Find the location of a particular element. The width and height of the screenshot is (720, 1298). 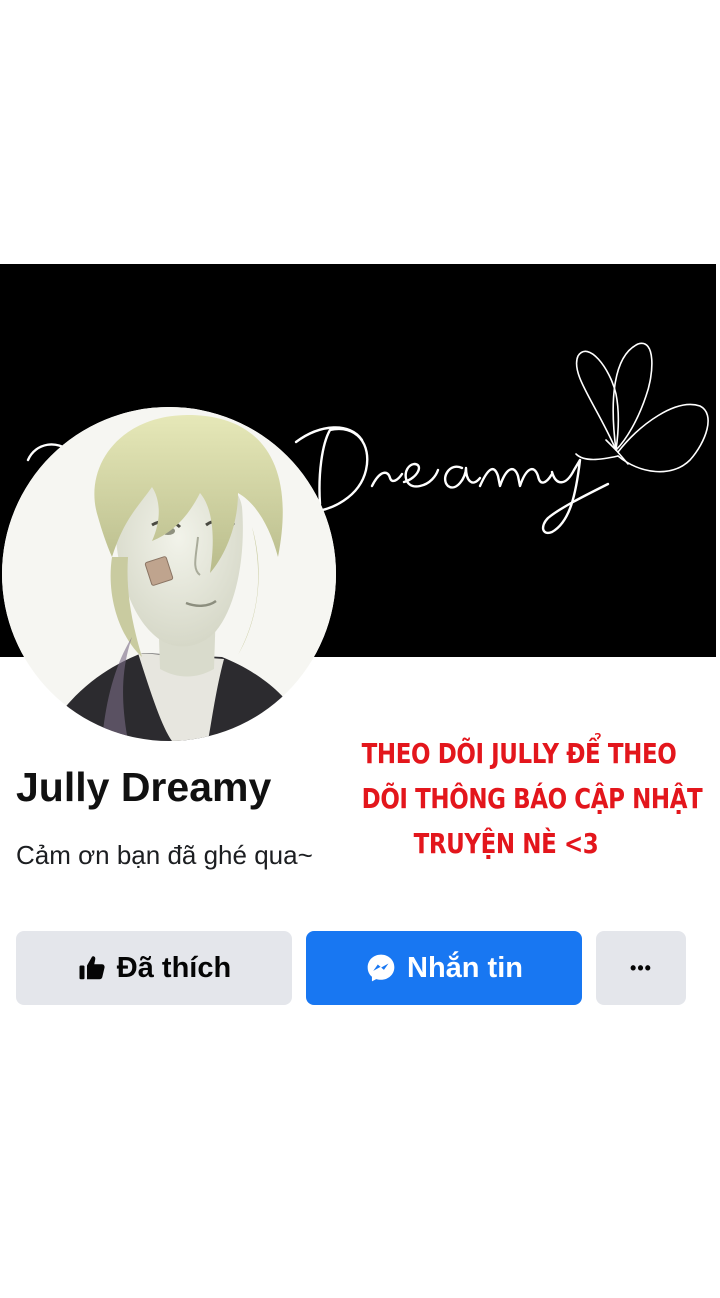

more-icon: ••• is located at coordinates (641, 967).